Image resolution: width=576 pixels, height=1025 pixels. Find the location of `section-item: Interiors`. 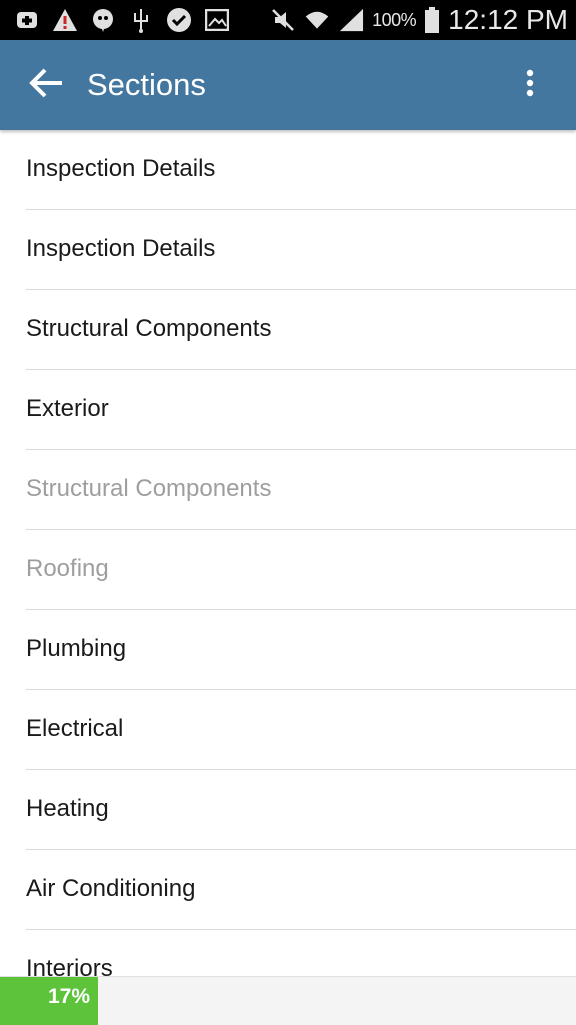

section-item: Interiors is located at coordinates (301, 953).